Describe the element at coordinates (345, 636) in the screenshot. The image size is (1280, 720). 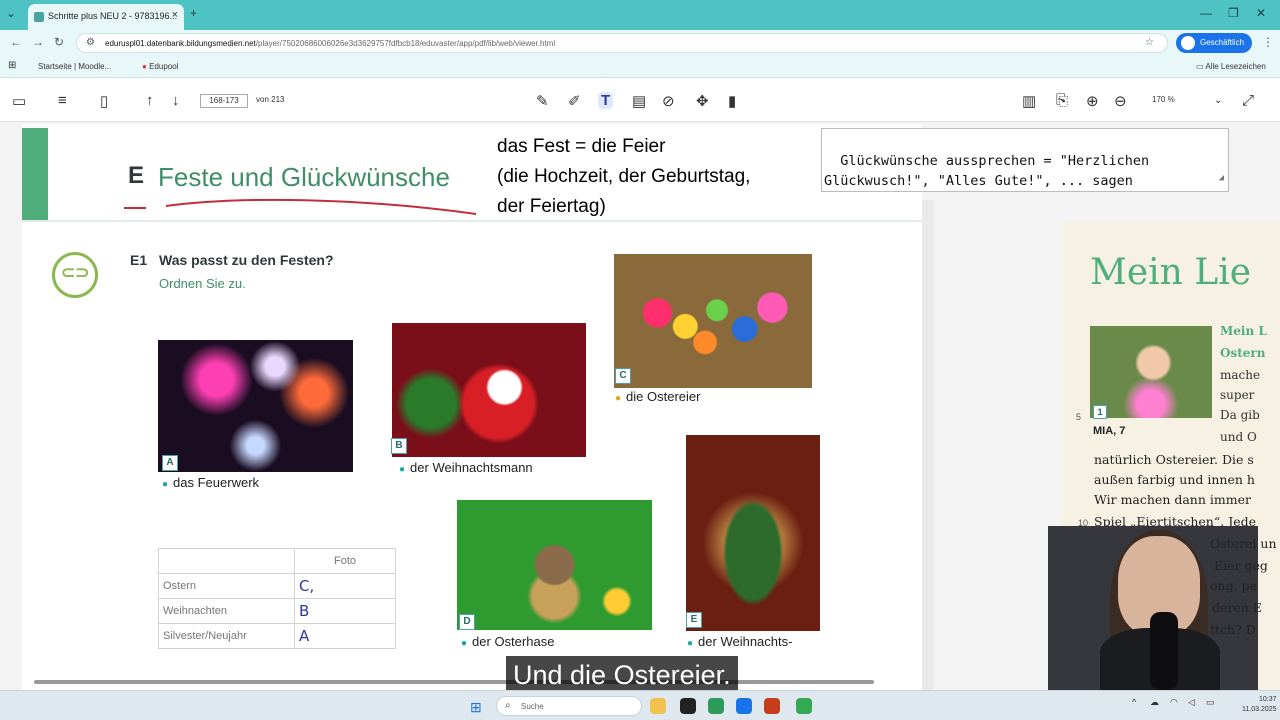
I see `table-cell-answer: A` at that location.